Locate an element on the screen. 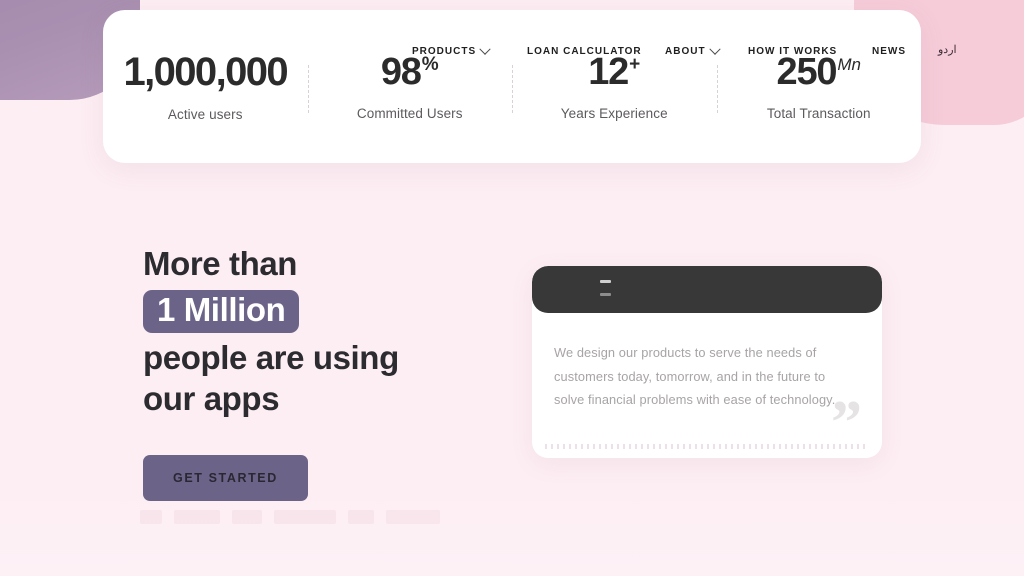 The height and width of the screenshot is (576, 1024). stat-value: 1,000,000 is located at coordinates (205, 71).